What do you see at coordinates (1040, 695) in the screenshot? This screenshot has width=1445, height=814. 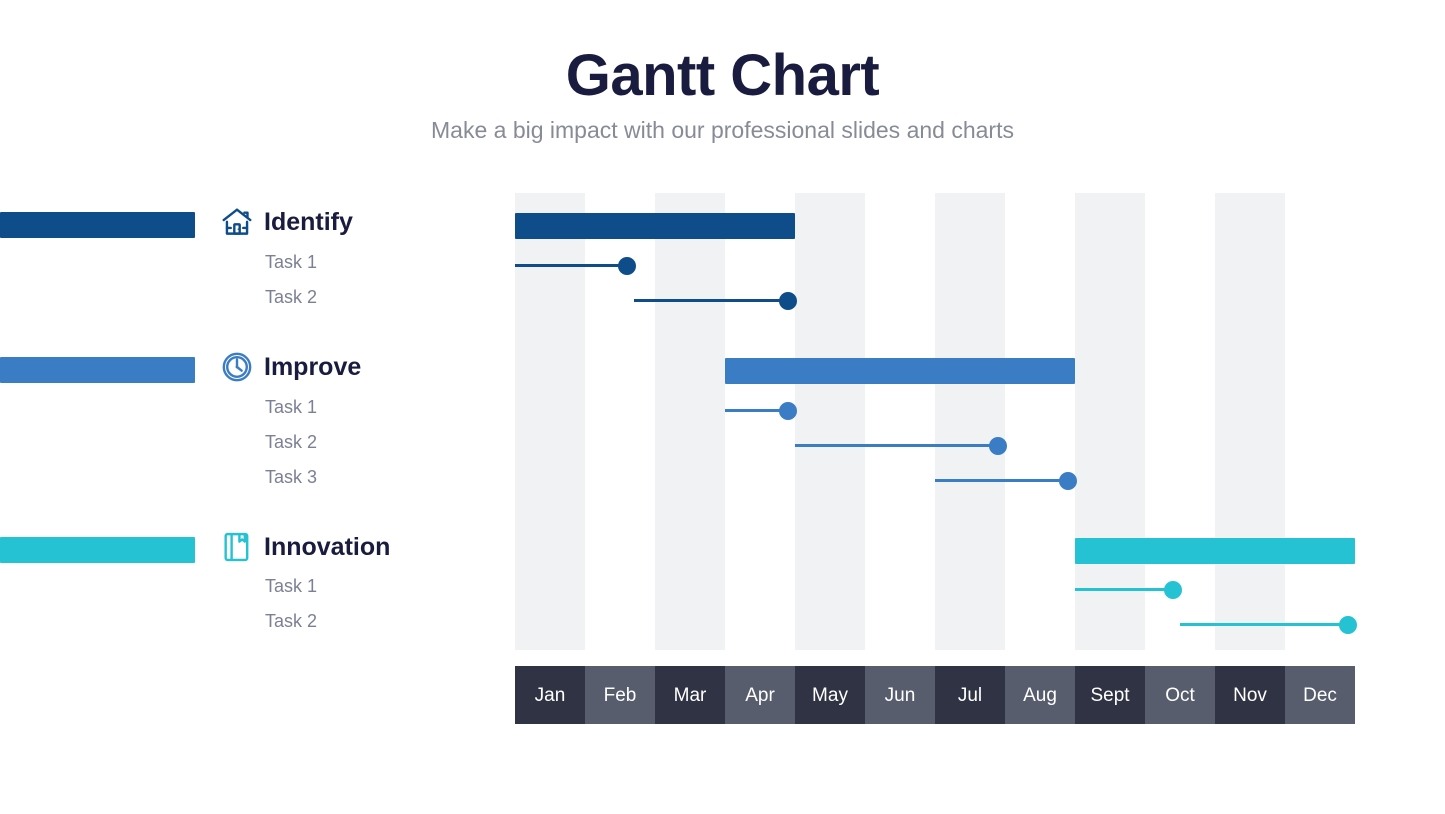 I see `month-cell-aug: Aug` at bounding box center [1040, 695].